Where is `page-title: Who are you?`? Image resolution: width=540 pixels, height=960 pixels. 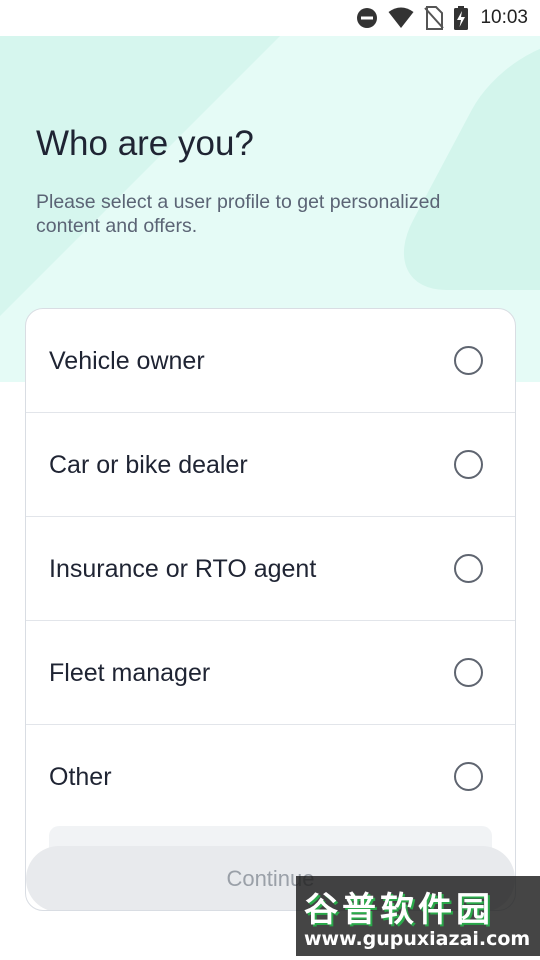
page-title: Who are you? is located at coordinates (145, 143).